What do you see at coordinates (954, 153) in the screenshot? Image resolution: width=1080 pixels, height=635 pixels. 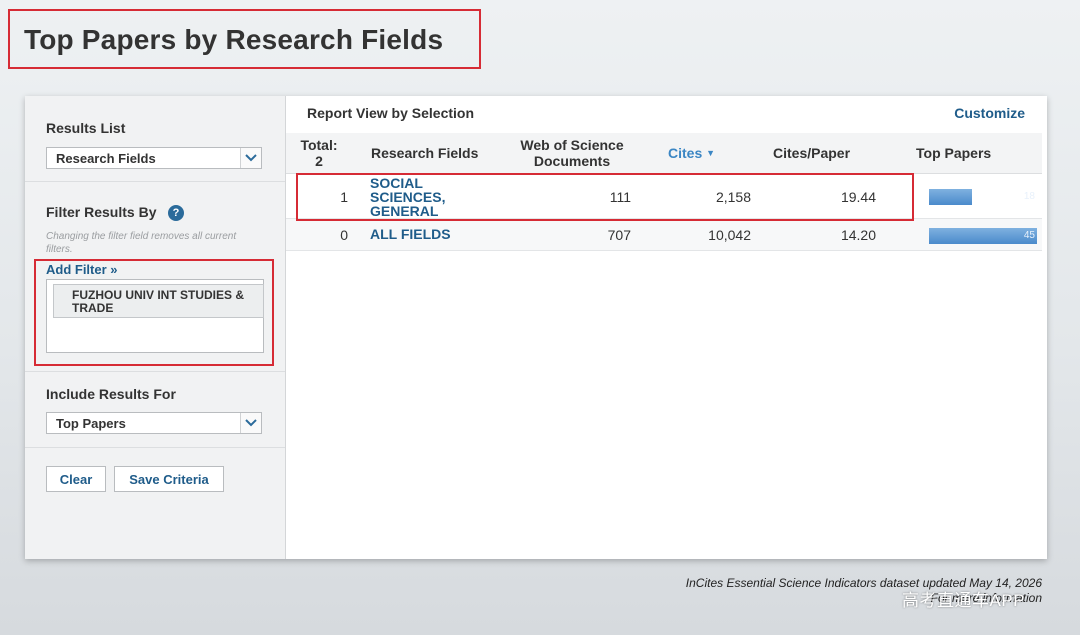 I see `column-header-top-papers: Top Papers` at bounding box center [954, 153].